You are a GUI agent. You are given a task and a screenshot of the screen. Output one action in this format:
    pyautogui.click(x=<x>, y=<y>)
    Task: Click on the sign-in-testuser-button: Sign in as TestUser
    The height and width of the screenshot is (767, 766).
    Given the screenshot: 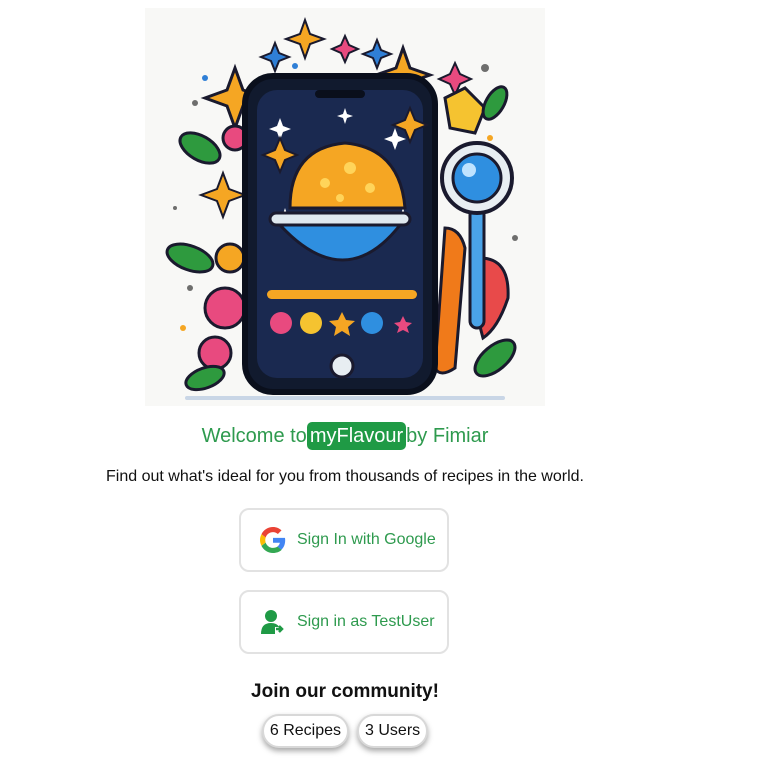 What is the action you would take?
    pyautogui.click(x=344, y=622)
    